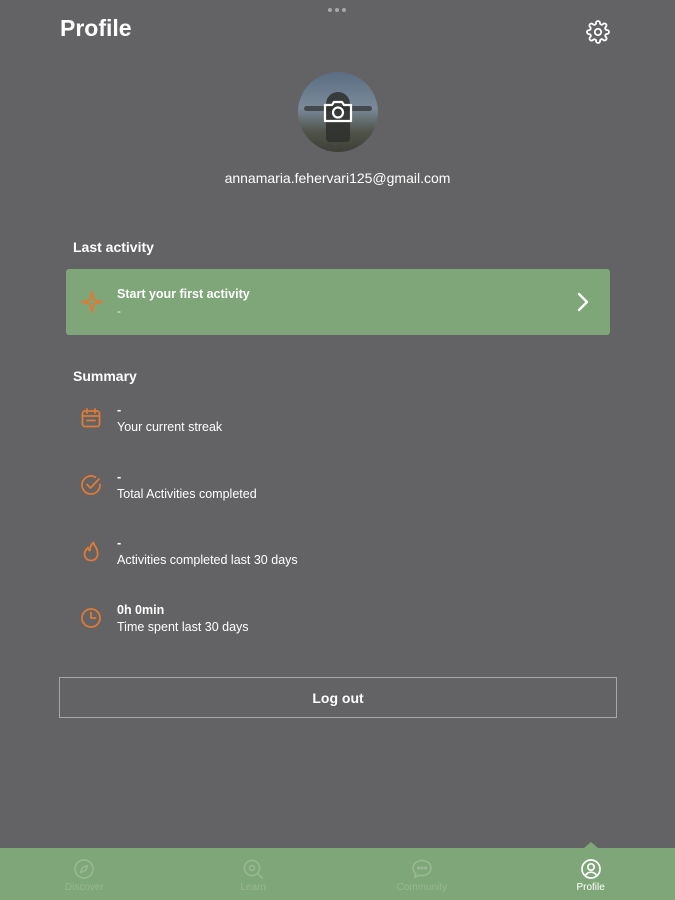 The image size is (675, 900). I want to click on tab-discover: Discover, so click(84, 874).